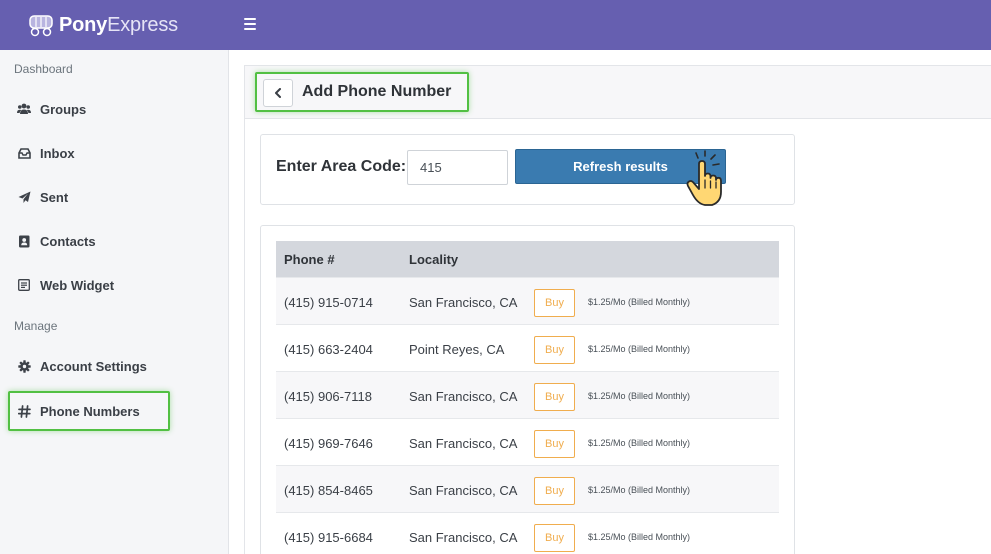 The height and width of the screenshot is (554, 991). What do you see at coordinates (341, 166) in the screenshot?
I see `area-code-label: Enter Area Code:` at bounding box center [341, 166].